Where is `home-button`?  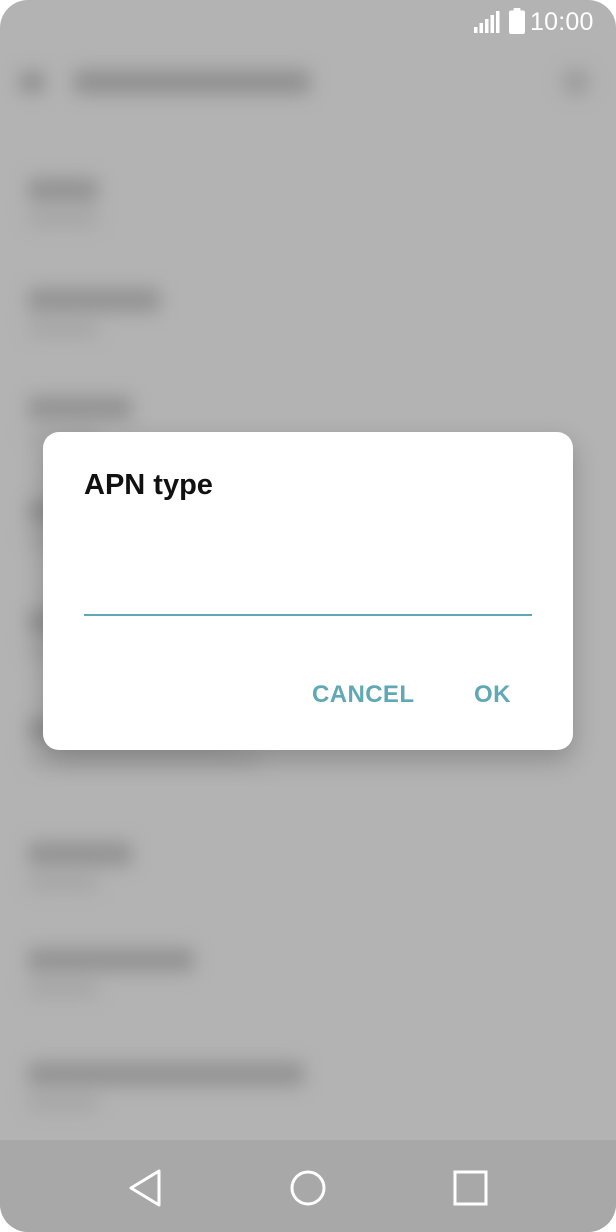 home-button is located at coordinates (308, 1188).